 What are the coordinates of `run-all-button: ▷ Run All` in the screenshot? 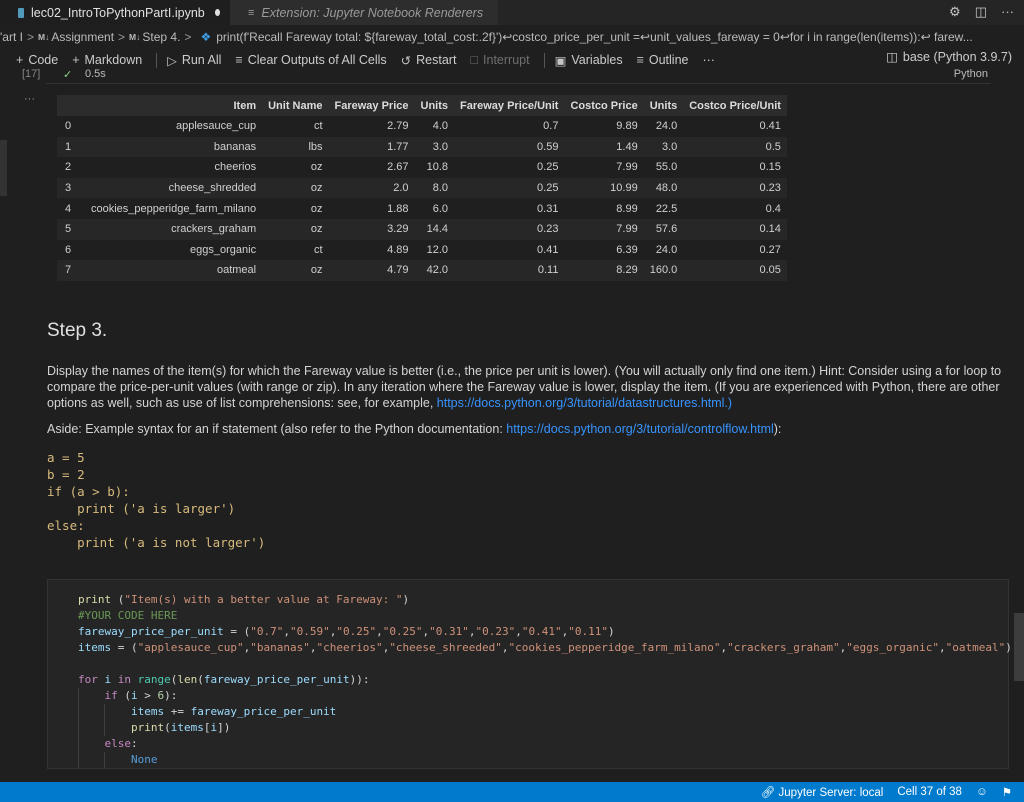 It's located at (194, 60).